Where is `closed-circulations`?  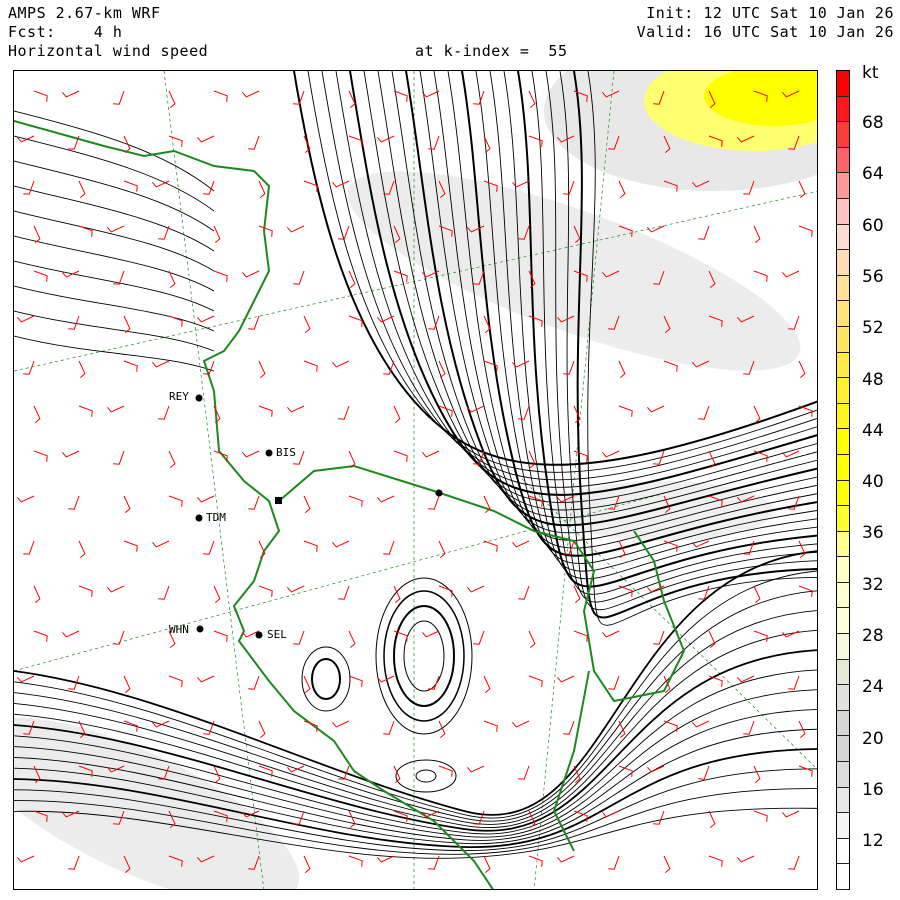 closed-circulations is located at coordinates (387, 685).